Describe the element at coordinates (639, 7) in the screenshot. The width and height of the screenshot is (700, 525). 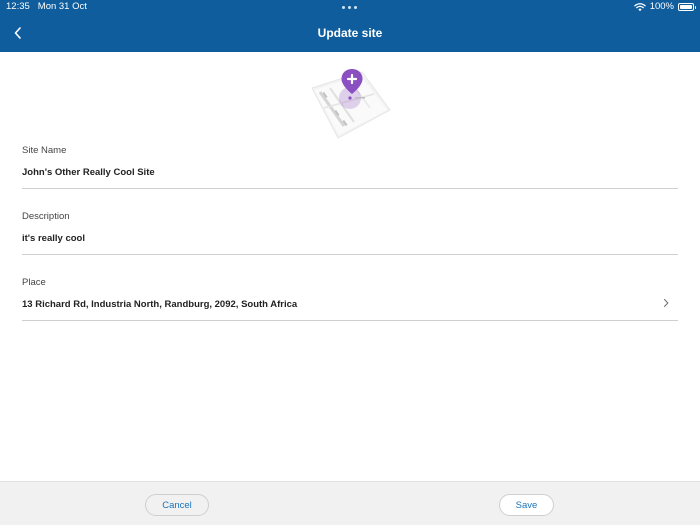
I see `wifi-icon` at that location.